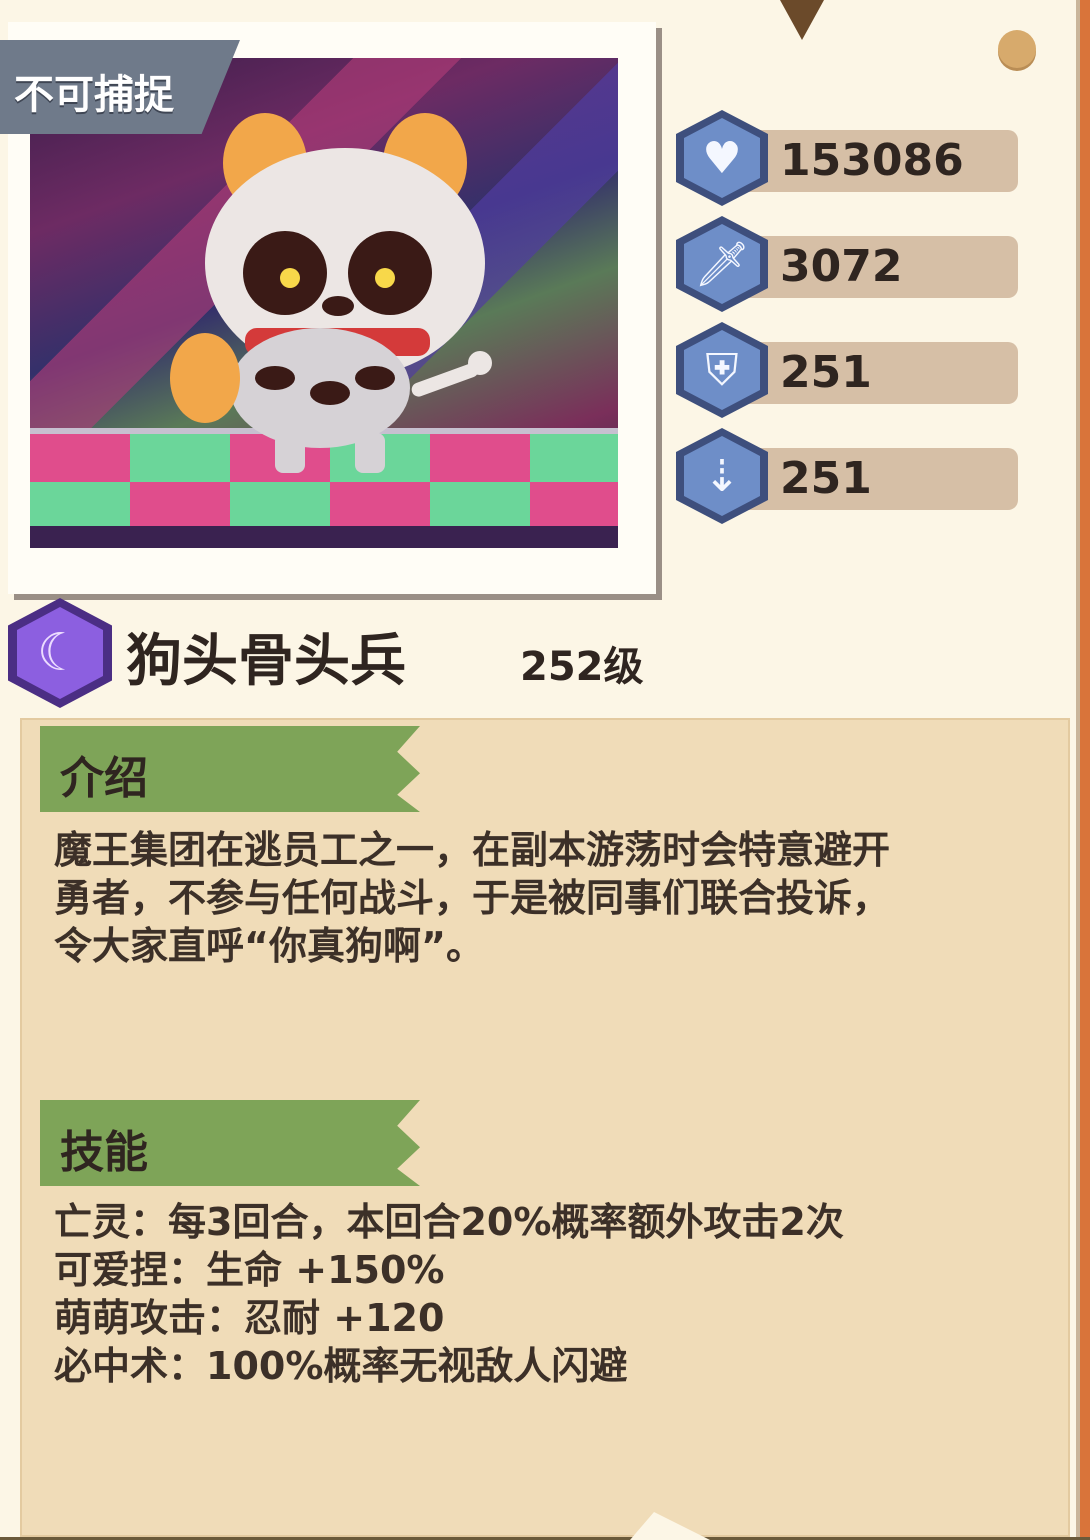 The width and height of the screenshot is (1090, 1540). Describe the element at coordinates (872, 160) in the screenshot. I see `stat-hp-value: 153086` at that location.